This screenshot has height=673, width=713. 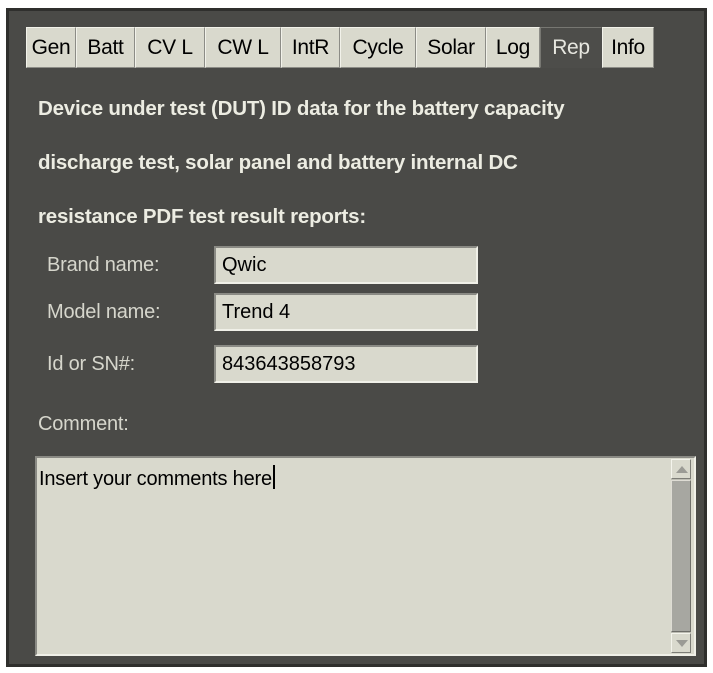 What do you see at coordinates (571, 47) in the screenshot?
I see `tab-rep: Rep` at bounding box center [571, 47].